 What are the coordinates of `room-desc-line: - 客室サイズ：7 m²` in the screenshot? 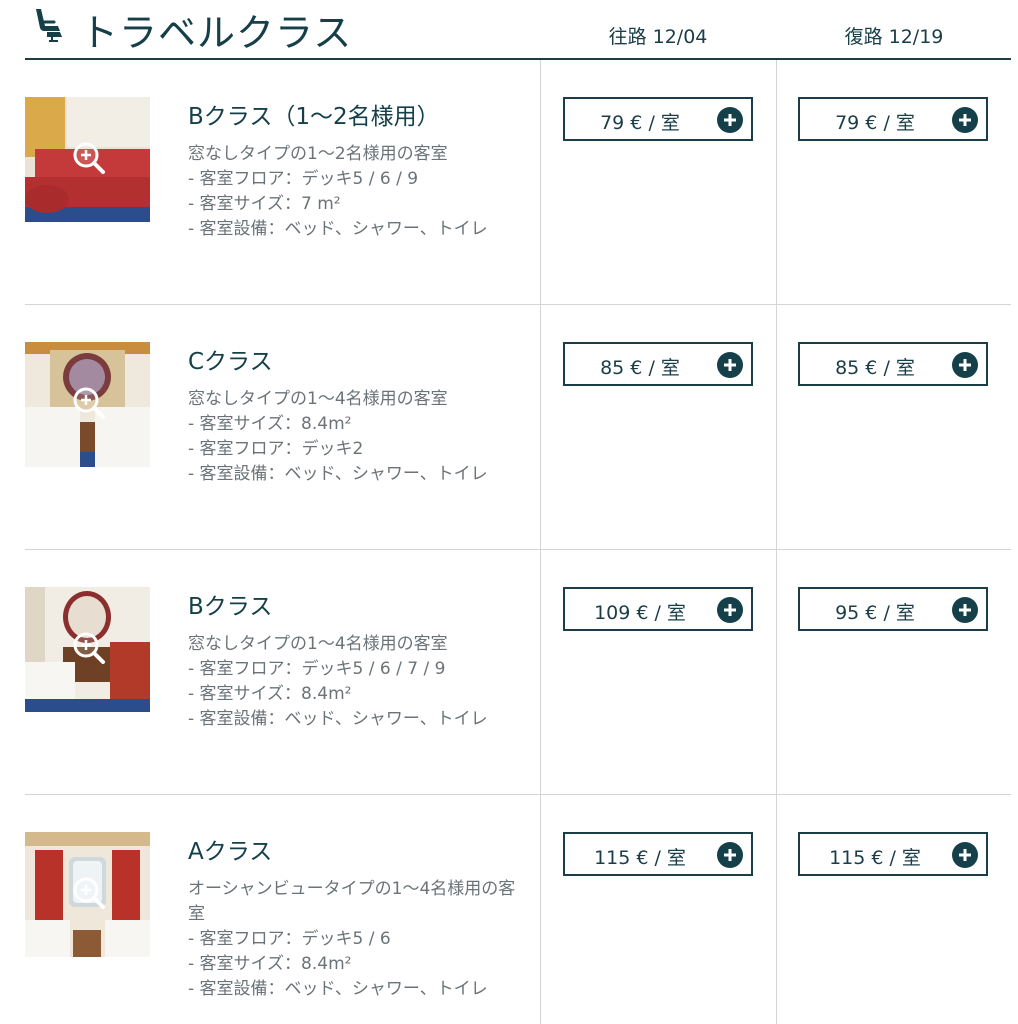 It's located at (264, 204).